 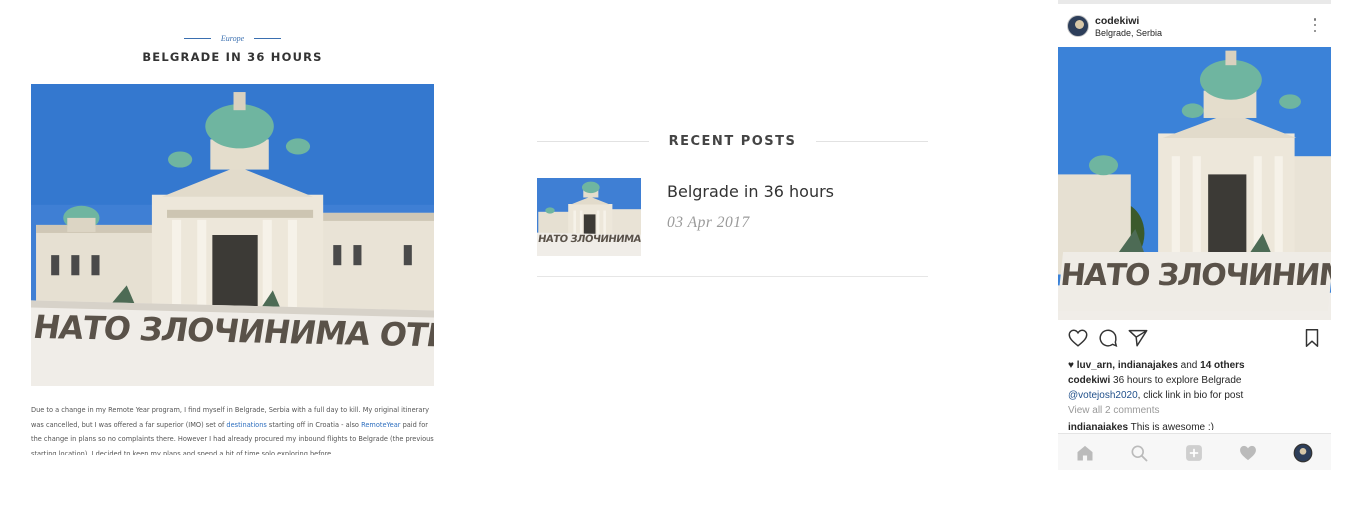 What do you see at coordinates (1078, 26) in the screenshot?
I see `avatar` at bounding box center [1078, 26].